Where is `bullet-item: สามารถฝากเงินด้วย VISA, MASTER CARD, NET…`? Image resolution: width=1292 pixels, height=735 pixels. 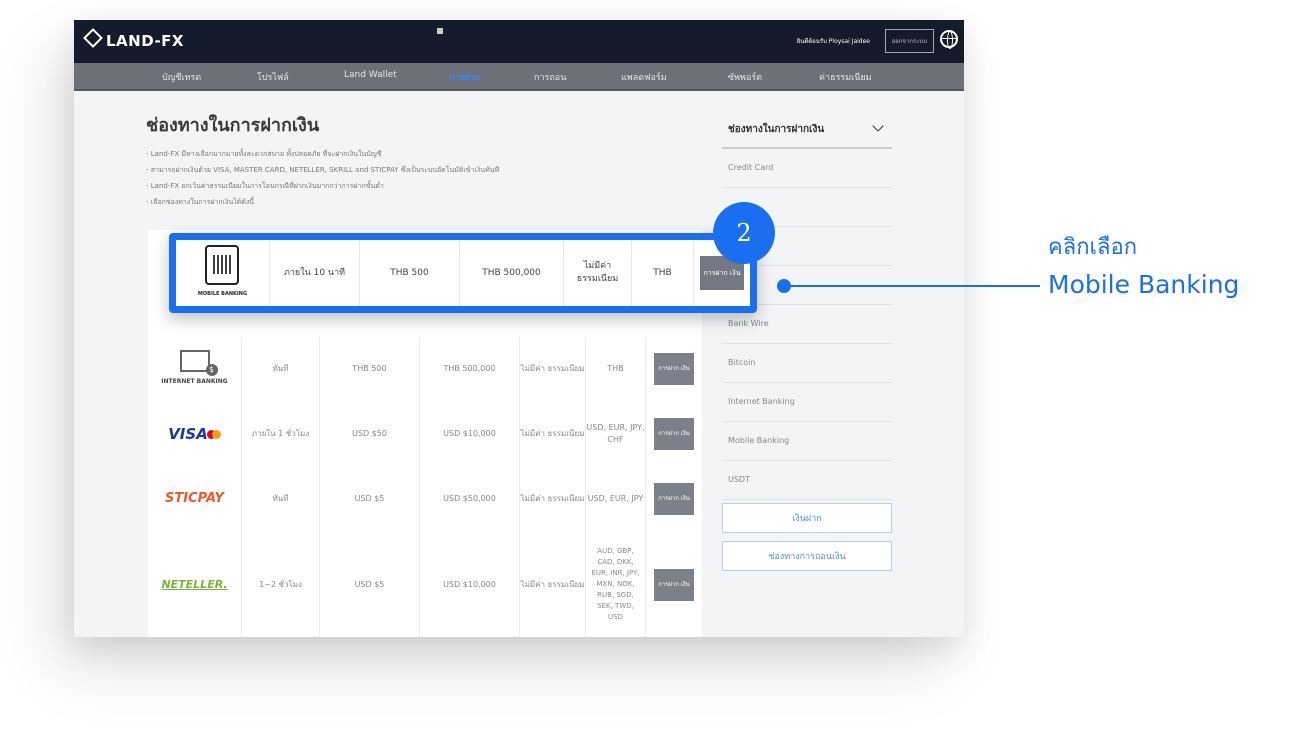 bullet-item: สามารถฝากเงินด้วย VISA, MASTER CARD, NET… is located at coordinates (322, 170).